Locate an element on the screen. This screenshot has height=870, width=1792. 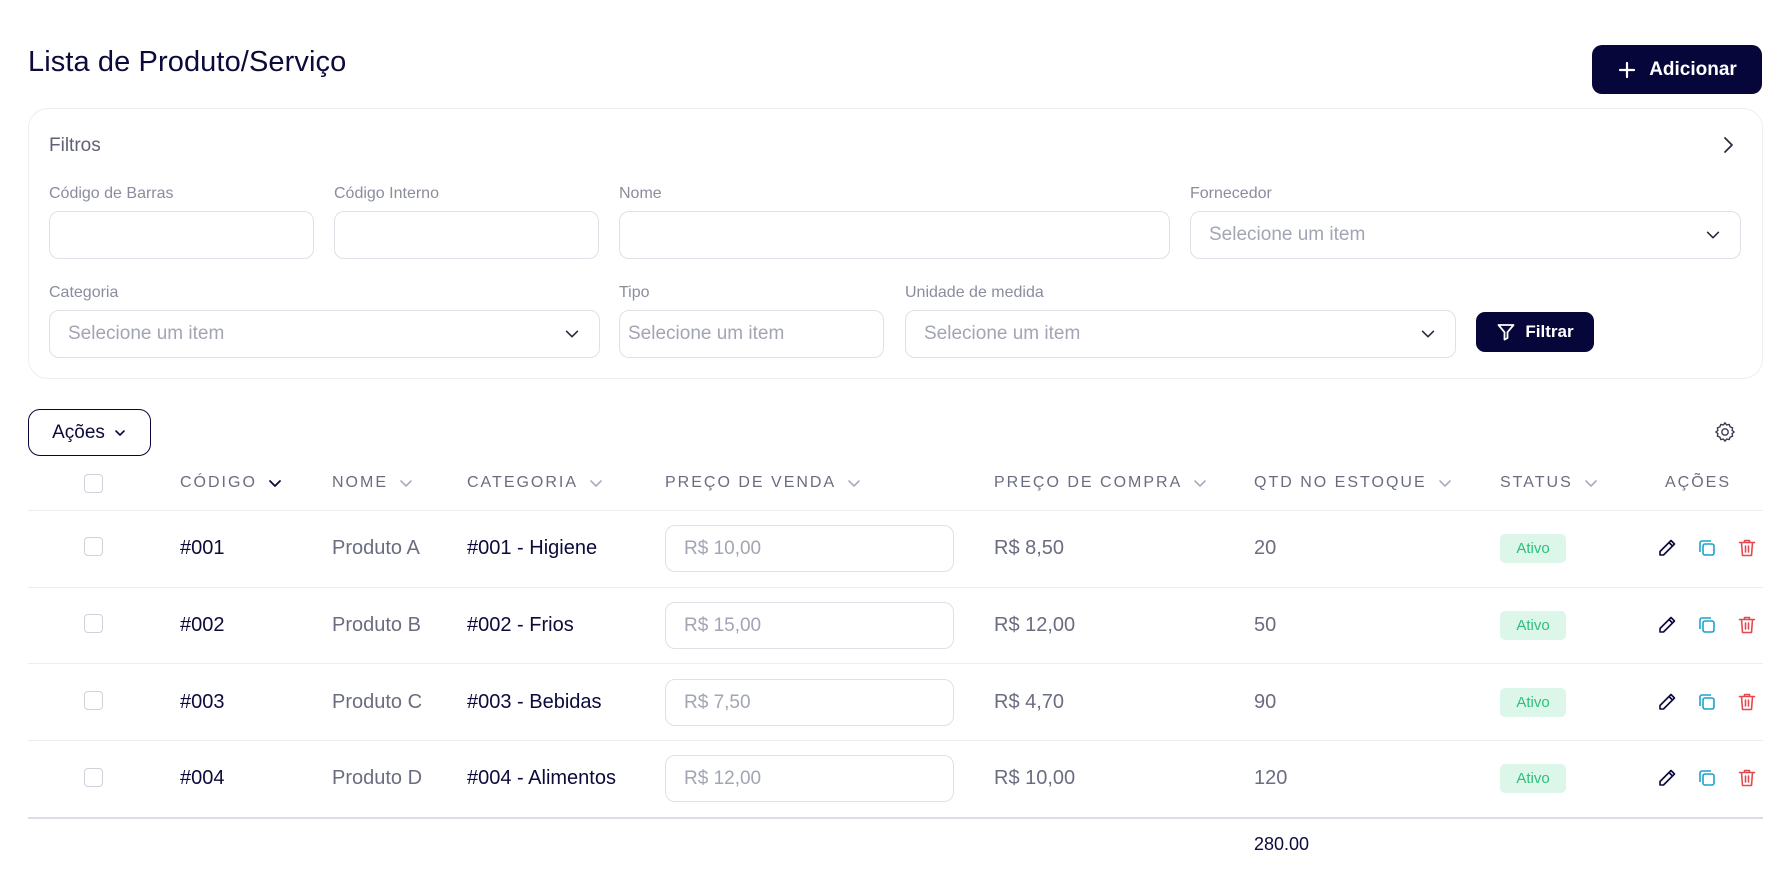
row-name: Produto C is located at coordinates (377, 701).